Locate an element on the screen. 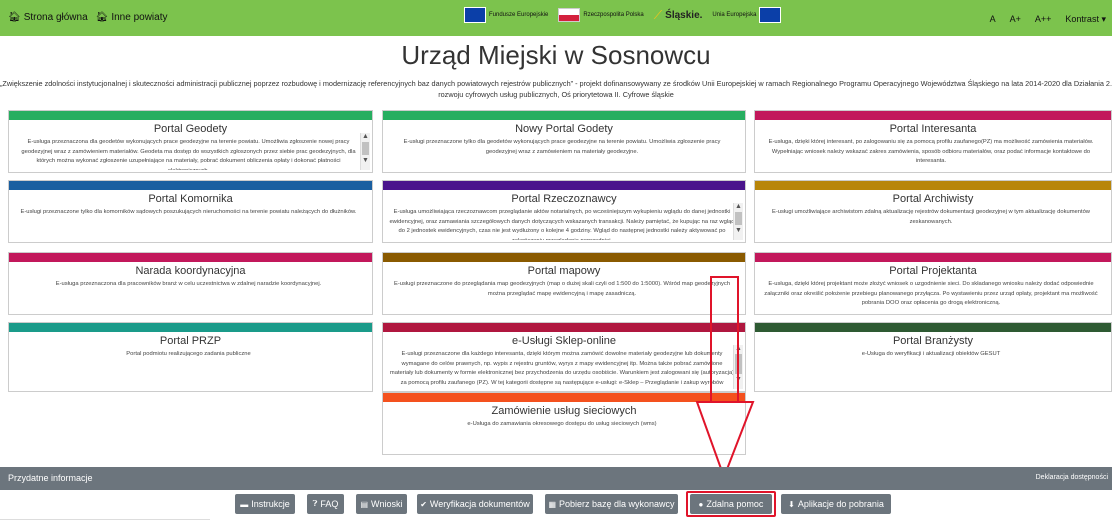  applications-button: ▤ Wnioski is located at coordinates (381, 504).